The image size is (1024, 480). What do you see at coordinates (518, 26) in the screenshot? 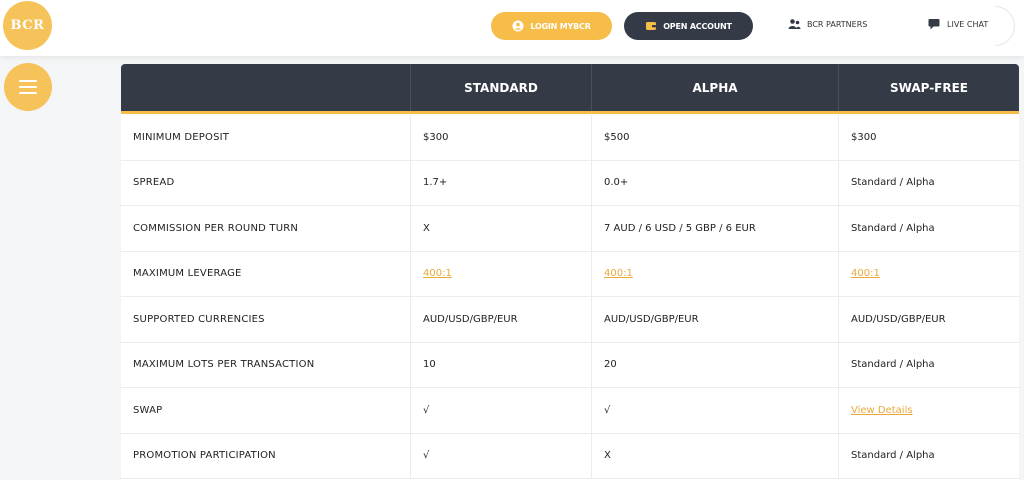
I see `user-circle-icon` at bounding box center [518, 26].